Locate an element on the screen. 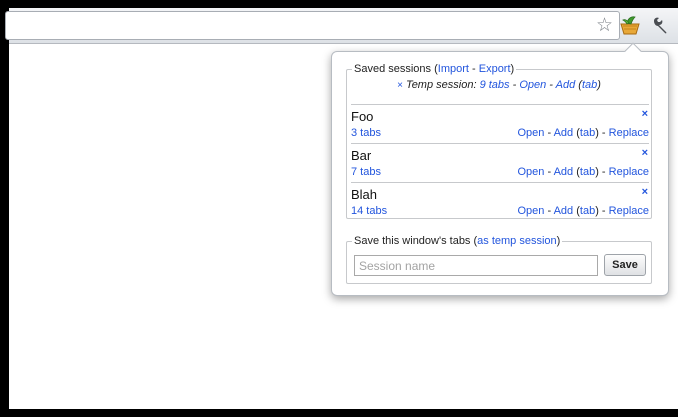  temp-session-tabs-link: 9 tabs is located at coordinates (495, 85).